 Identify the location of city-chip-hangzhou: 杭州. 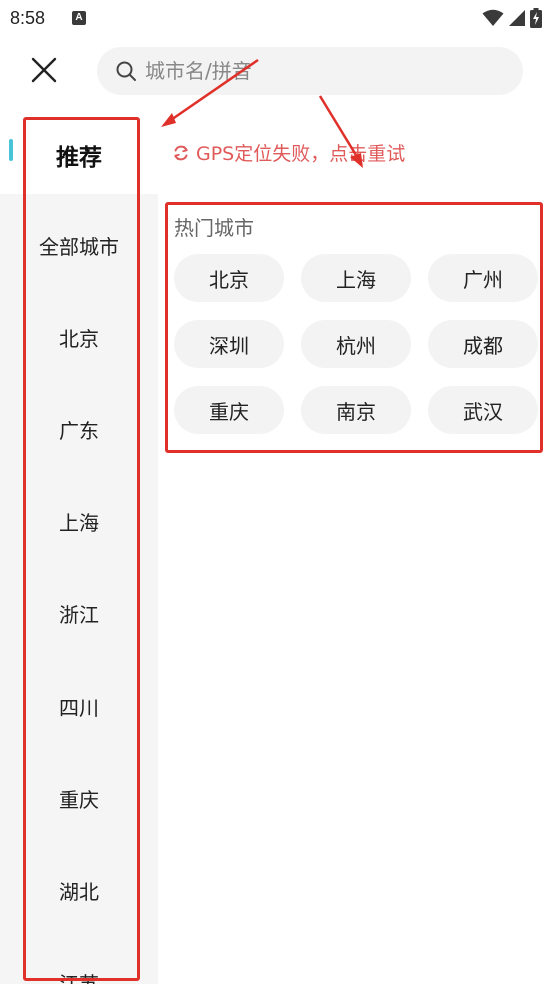
(356, 344).